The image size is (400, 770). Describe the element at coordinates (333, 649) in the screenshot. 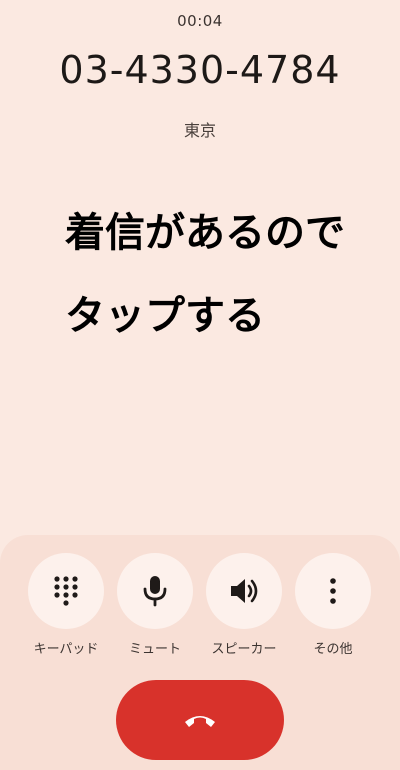

I see `more-label: その他` at that location.